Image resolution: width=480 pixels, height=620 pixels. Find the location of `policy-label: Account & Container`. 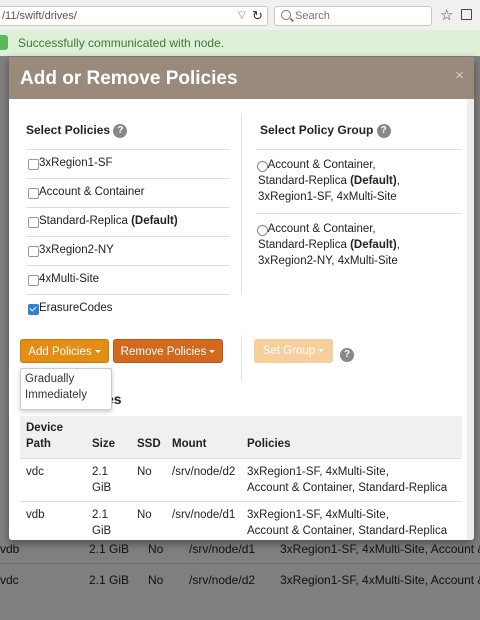

policy-label: Account & Container is located at coordinates (92, 192).